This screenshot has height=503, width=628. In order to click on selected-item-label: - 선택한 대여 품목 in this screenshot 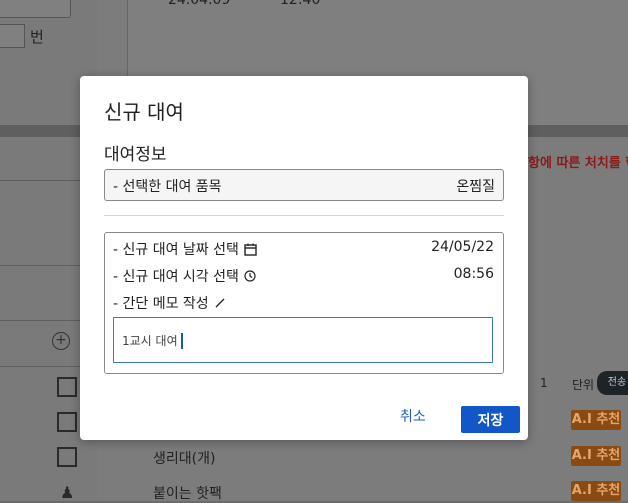, I will do `click(167, 187)`.